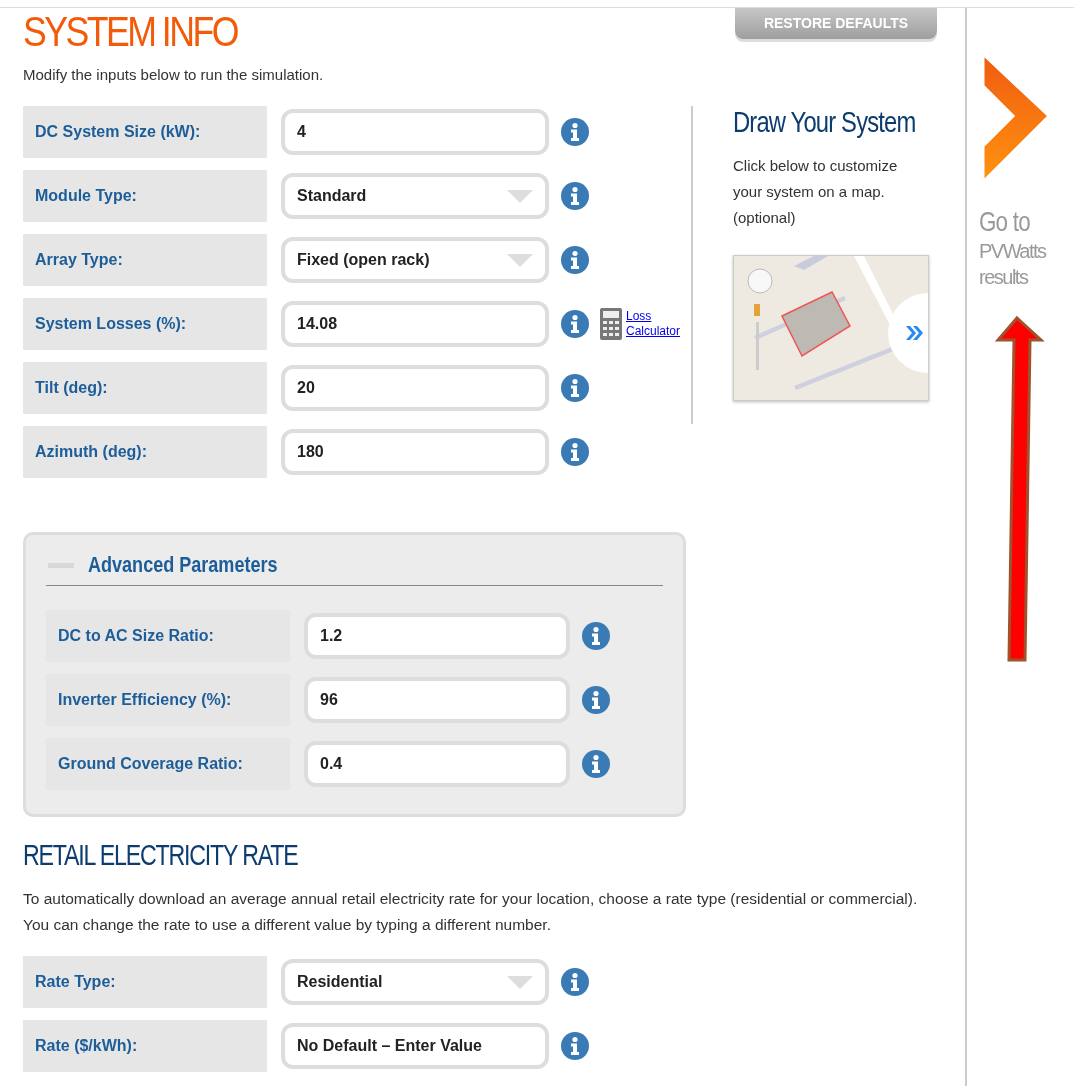 Image resolution: width=1074 pixels, height=1086 pixels. What do you see at coordinates (415, 388) in the screenshot?
I see `input-field: 20` at bounding box center [415, 388].